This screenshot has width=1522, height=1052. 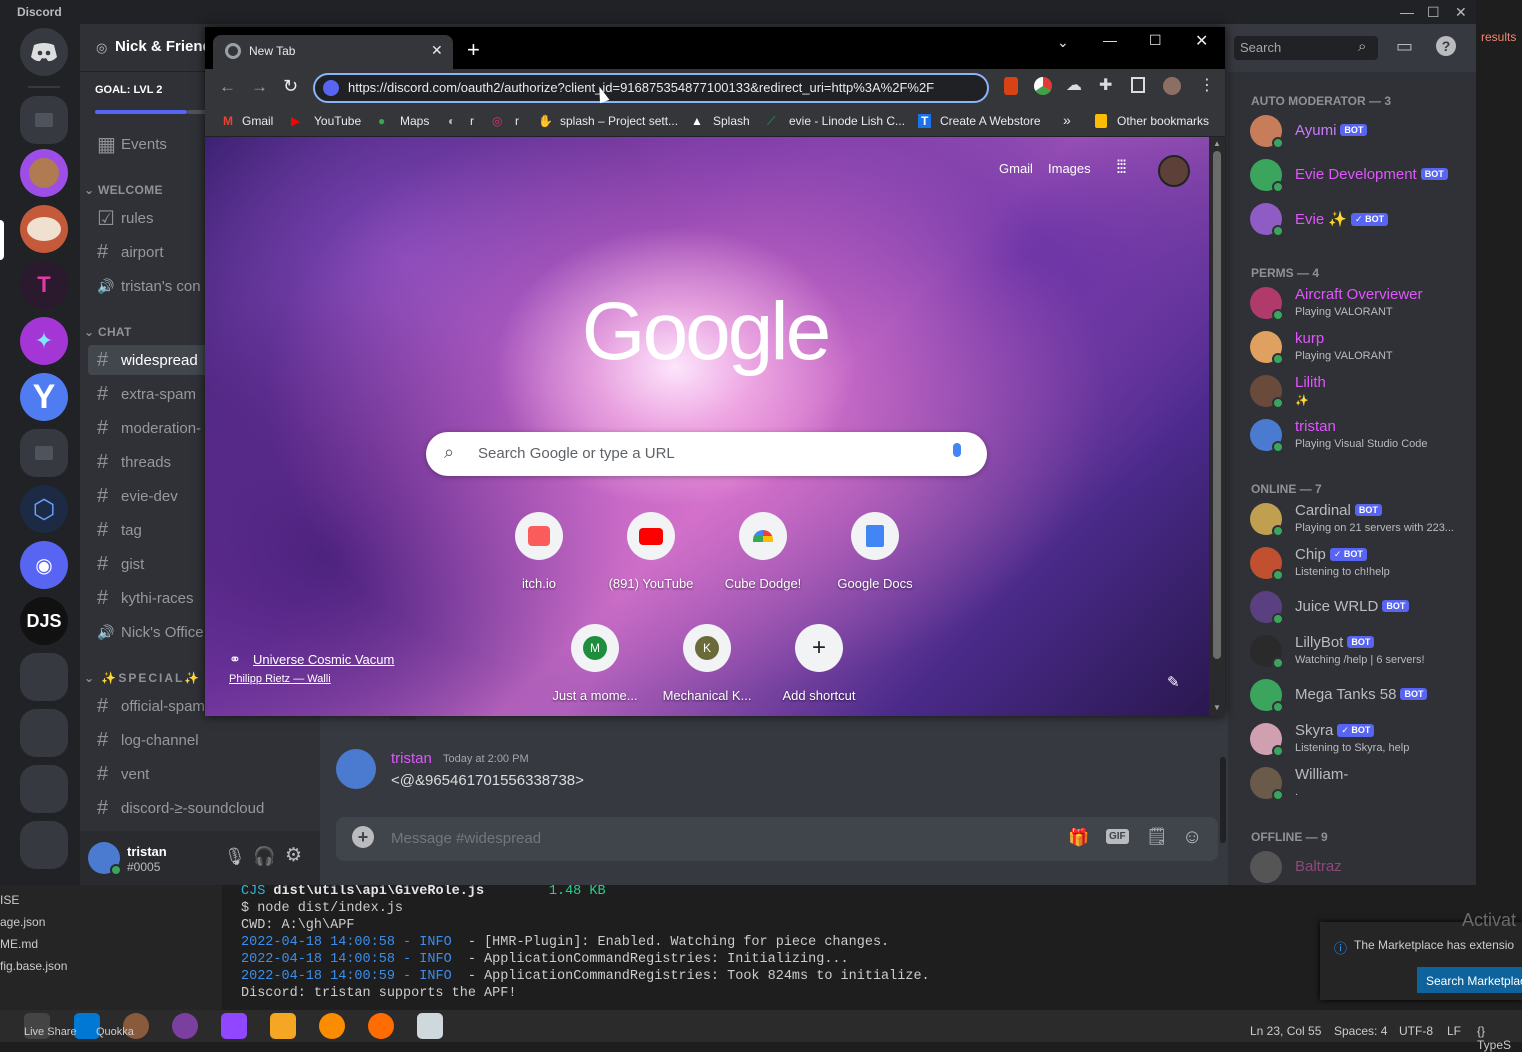 I want to click on server-bird-icon: ✦, so click(x=44, y=341).